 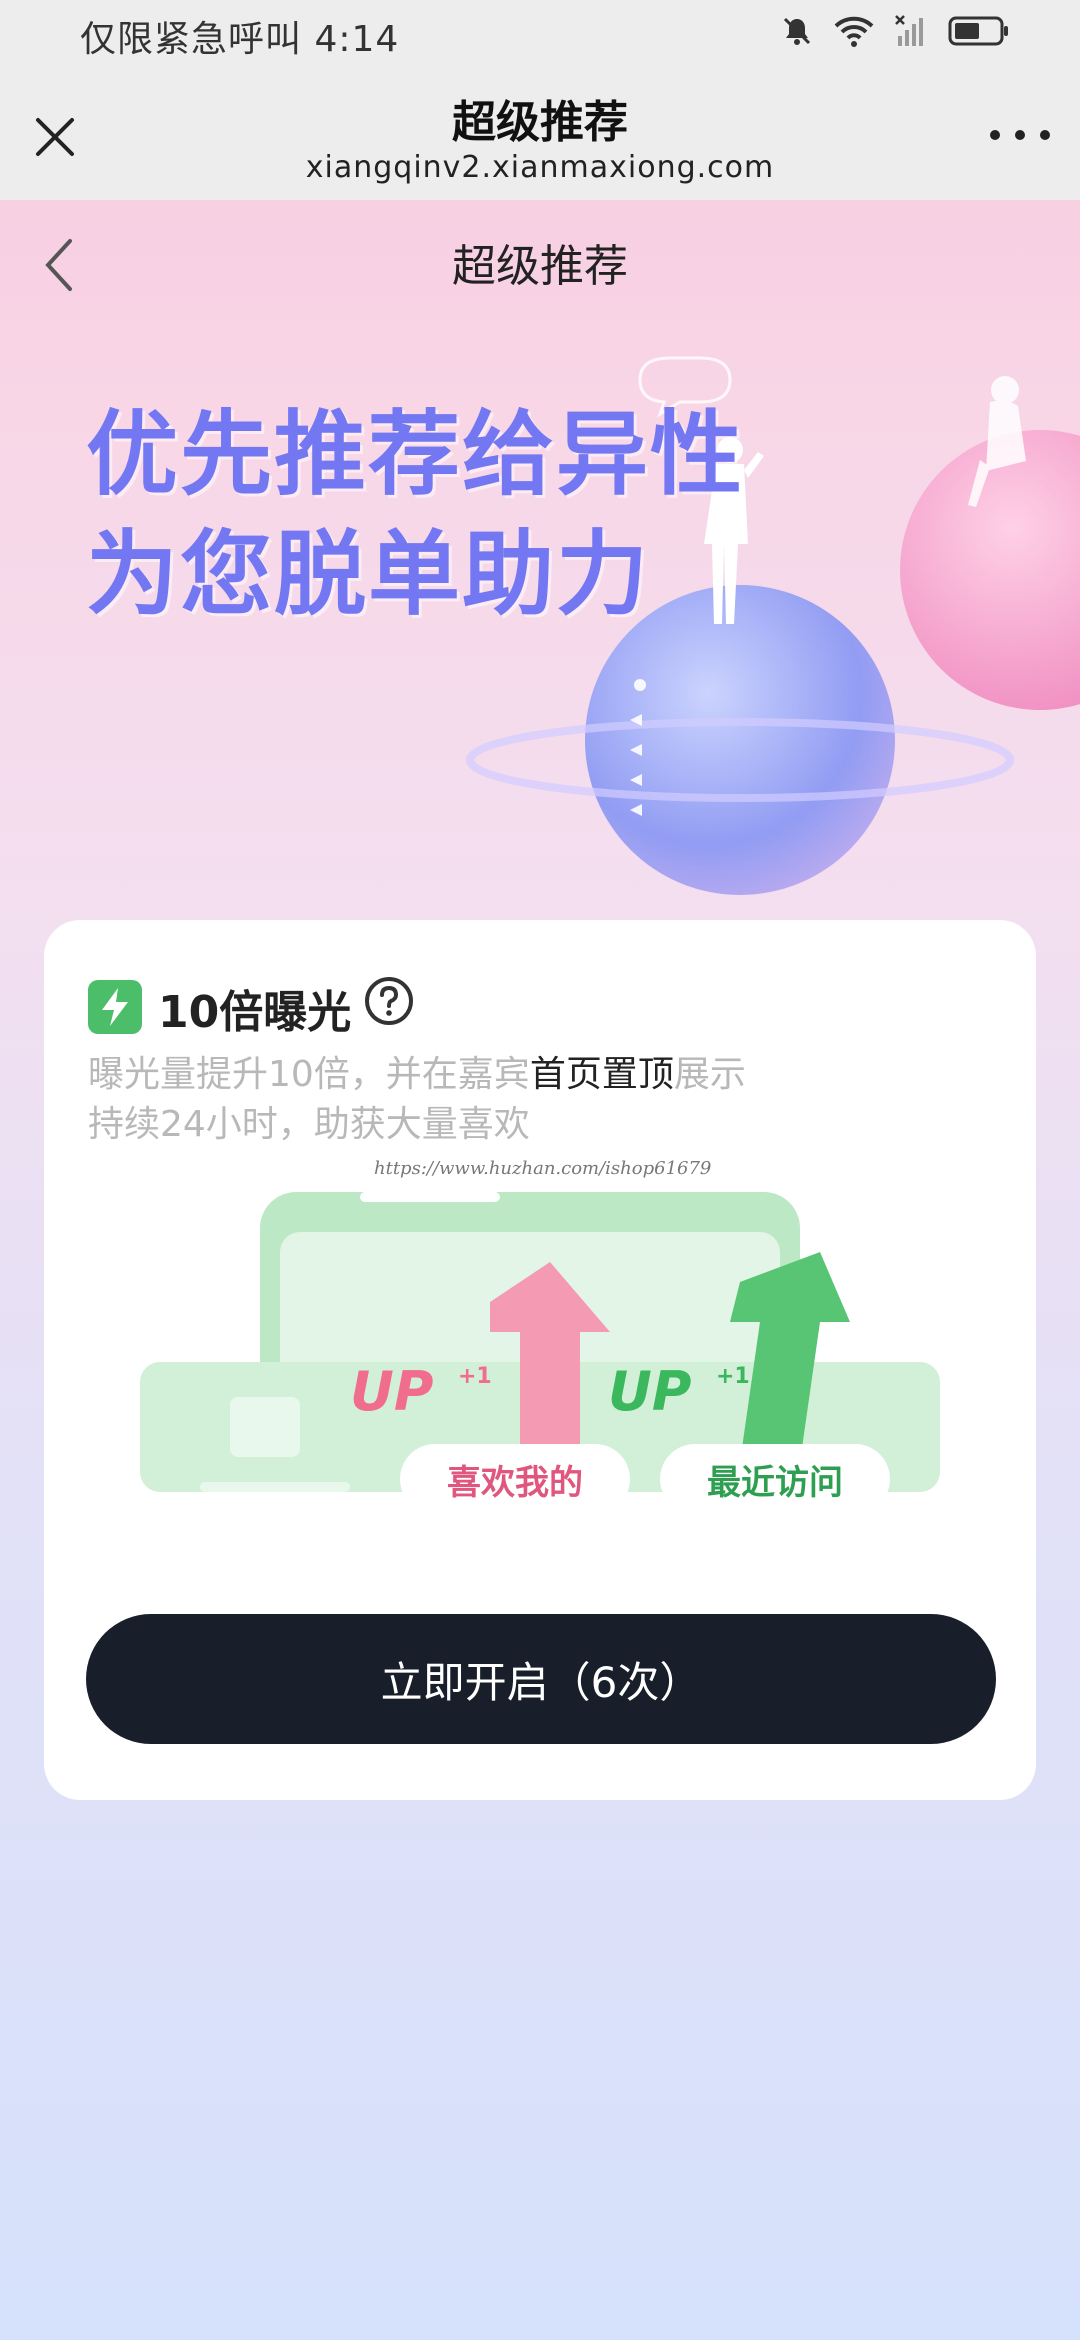 What do you see at coordinates (475, 1376) in the screenshot?
I see `plus-one-left: +1` at bounding box center [475, 1376].